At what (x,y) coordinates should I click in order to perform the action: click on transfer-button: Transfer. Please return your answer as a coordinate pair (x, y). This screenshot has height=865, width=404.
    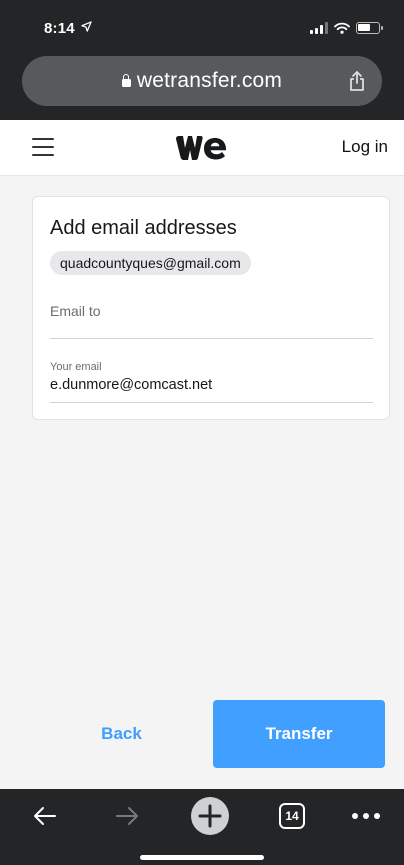
    Looking at the image, I should click on (299, 734).